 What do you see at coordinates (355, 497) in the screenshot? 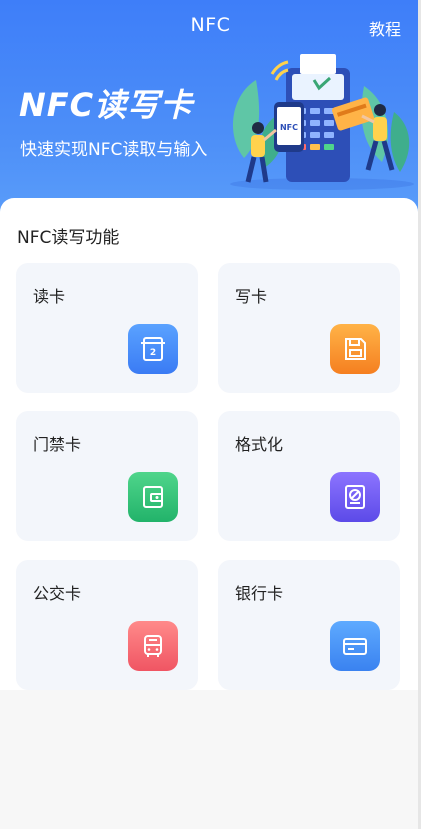
I see `format-icon` at bounding box center [355, 497].